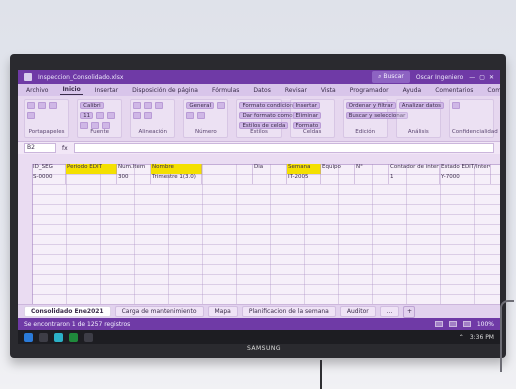  What do you see at coordinates (88, 337) in the screenshot?
I see `file-explorer-icon` at bounding box center [88, 337].